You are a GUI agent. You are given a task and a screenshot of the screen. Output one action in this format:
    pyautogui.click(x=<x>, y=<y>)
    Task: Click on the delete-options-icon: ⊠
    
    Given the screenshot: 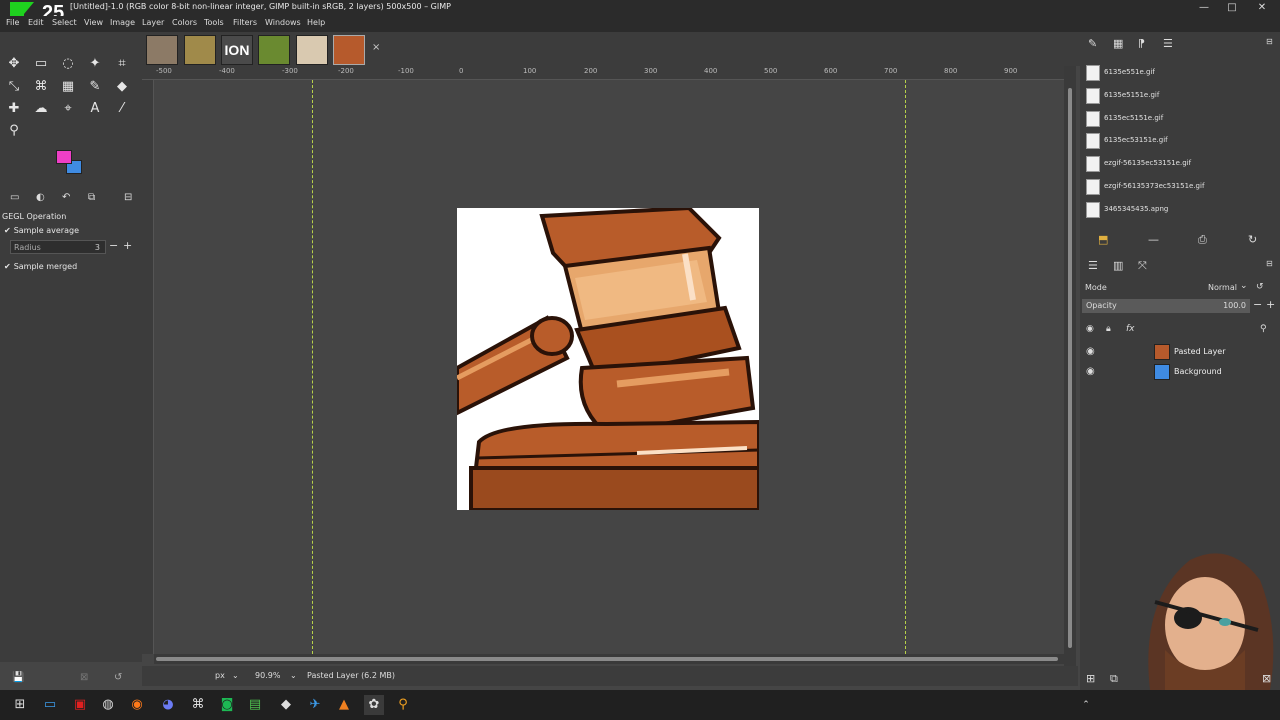 What is the action you would take?
    pyautogui.click(x=84, y=677)
    